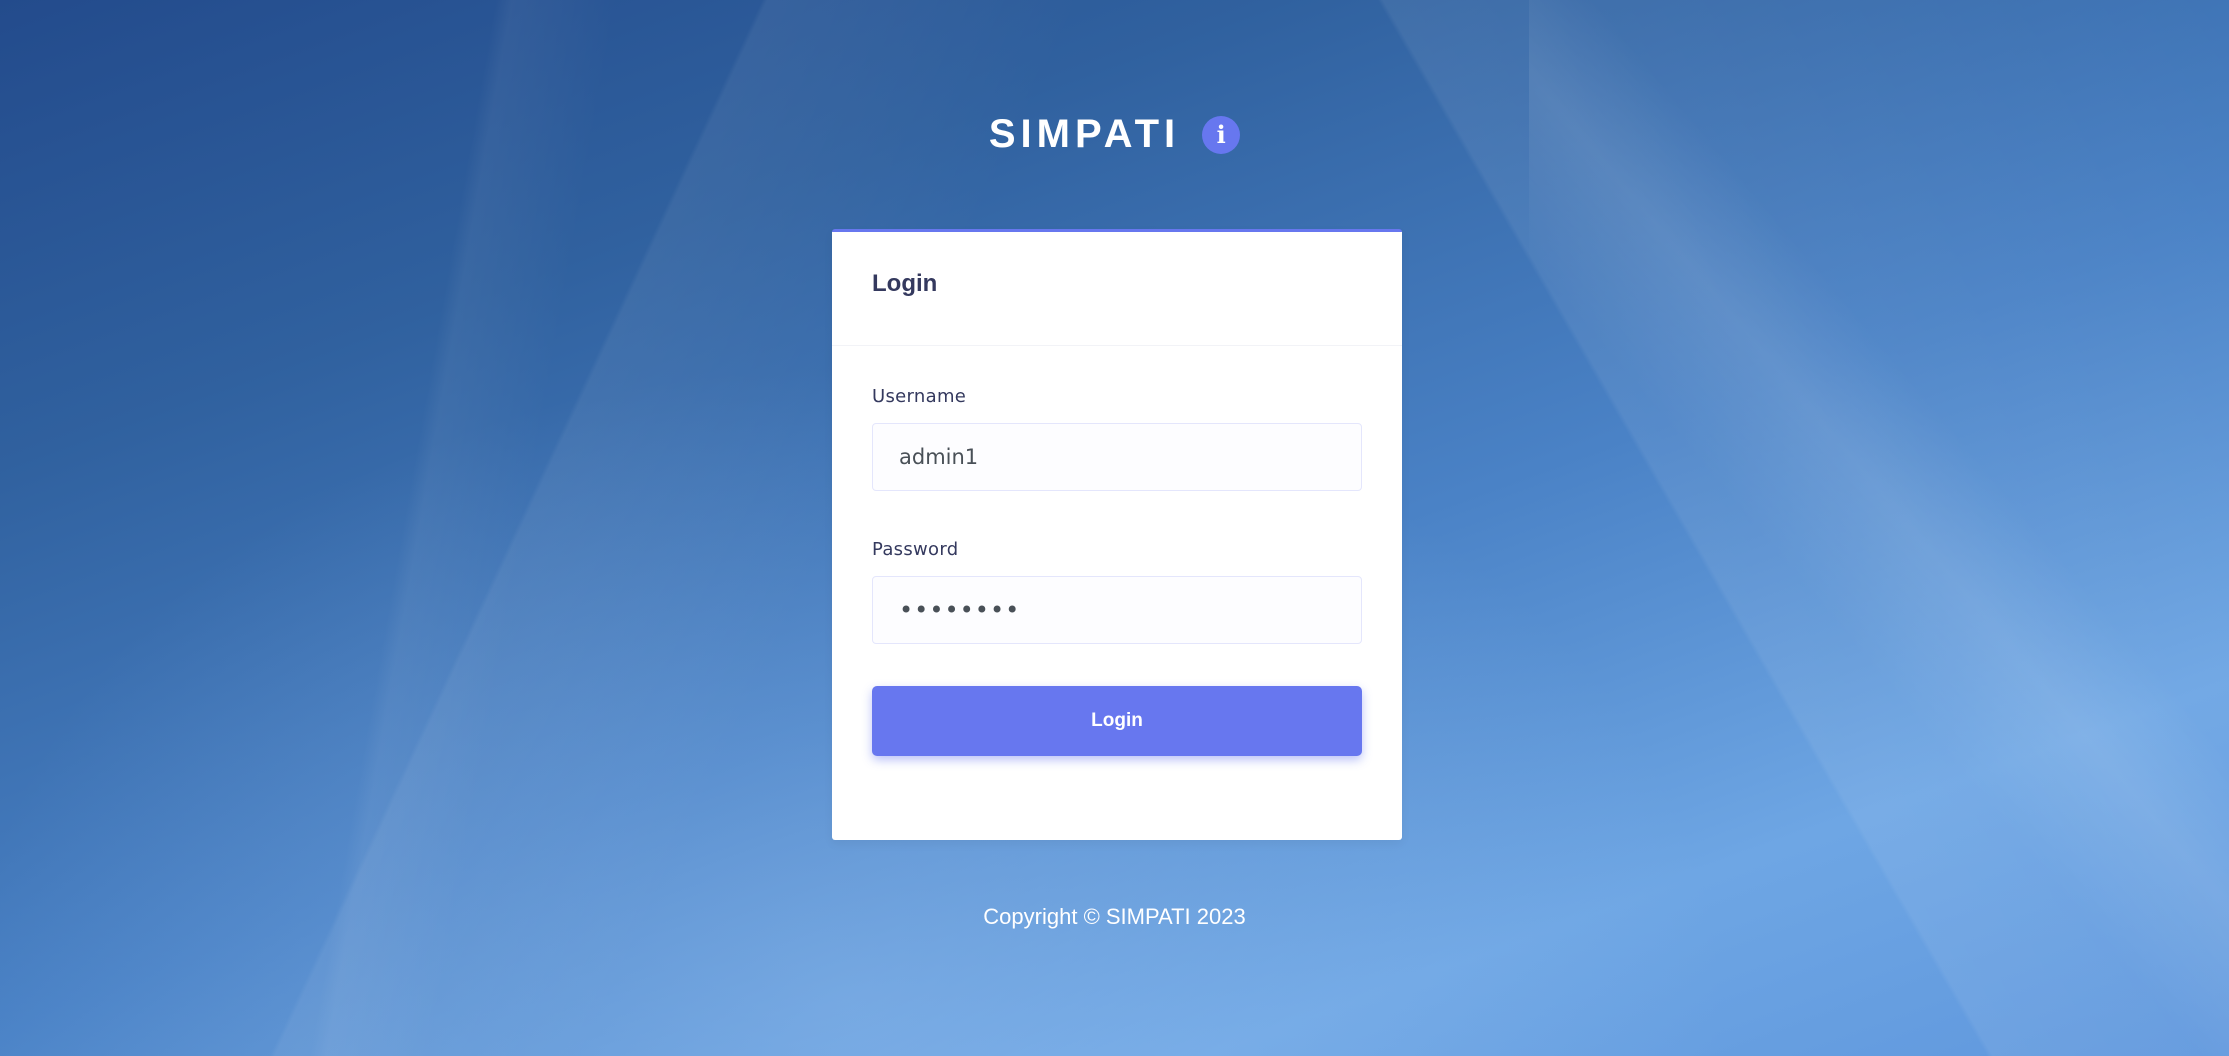 The height and width of the screenshot is (1056, 2229). What do you see at coordinates (915, 549) in the screenshot?
I see `password-label: Password` at bounding box center [915, 549].